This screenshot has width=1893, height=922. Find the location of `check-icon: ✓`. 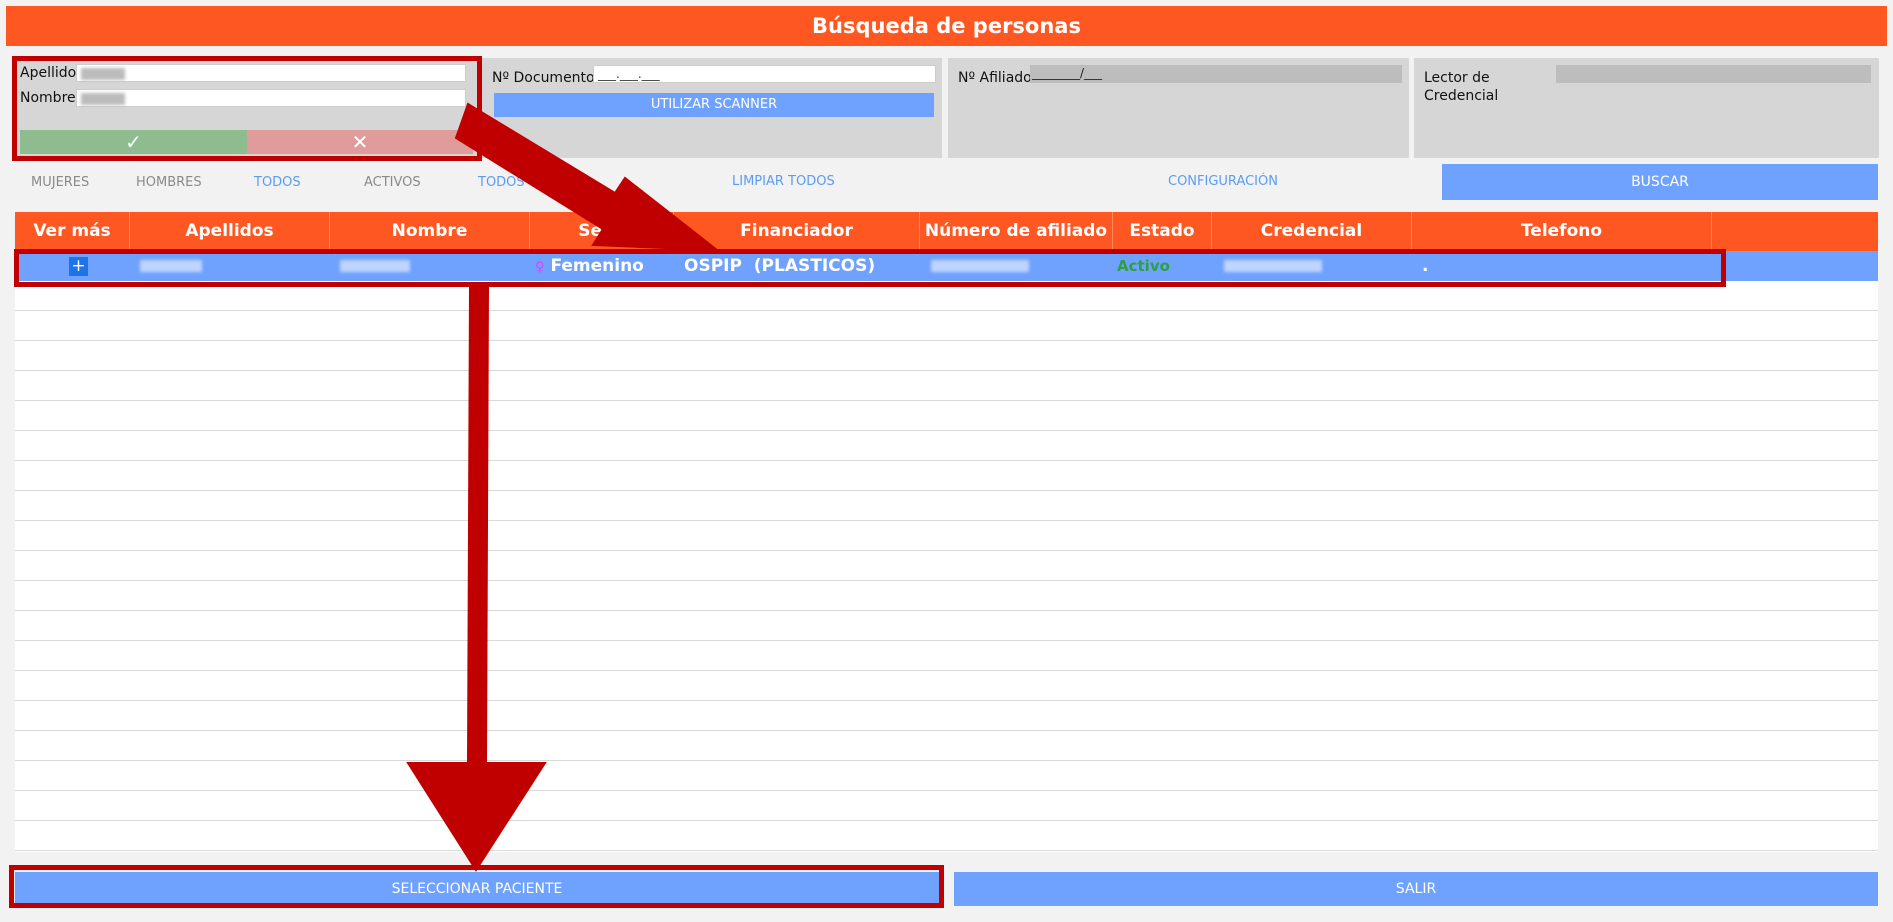

check-icon: ✓ is located at coordinates (133, 142).